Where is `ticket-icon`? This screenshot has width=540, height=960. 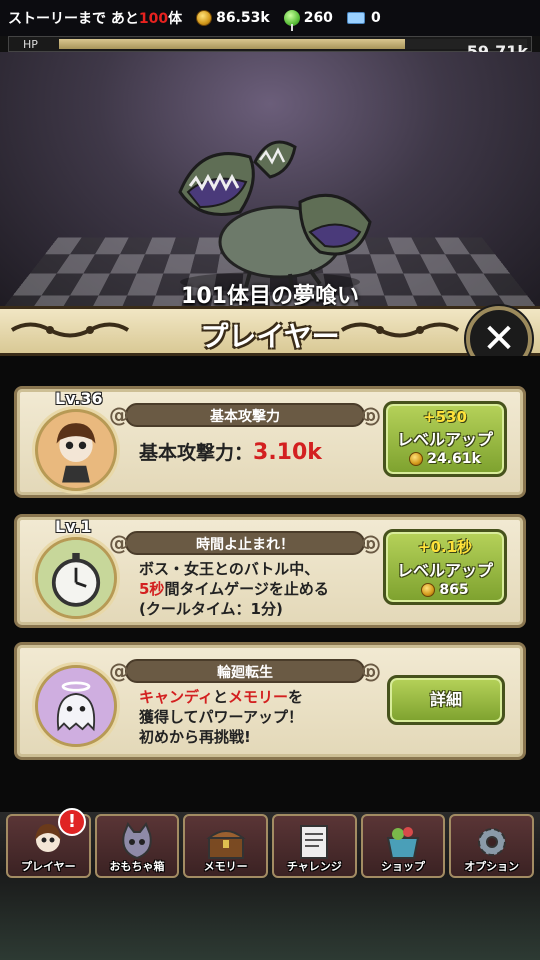
ticket-icon is located at coordinates (355, 18).